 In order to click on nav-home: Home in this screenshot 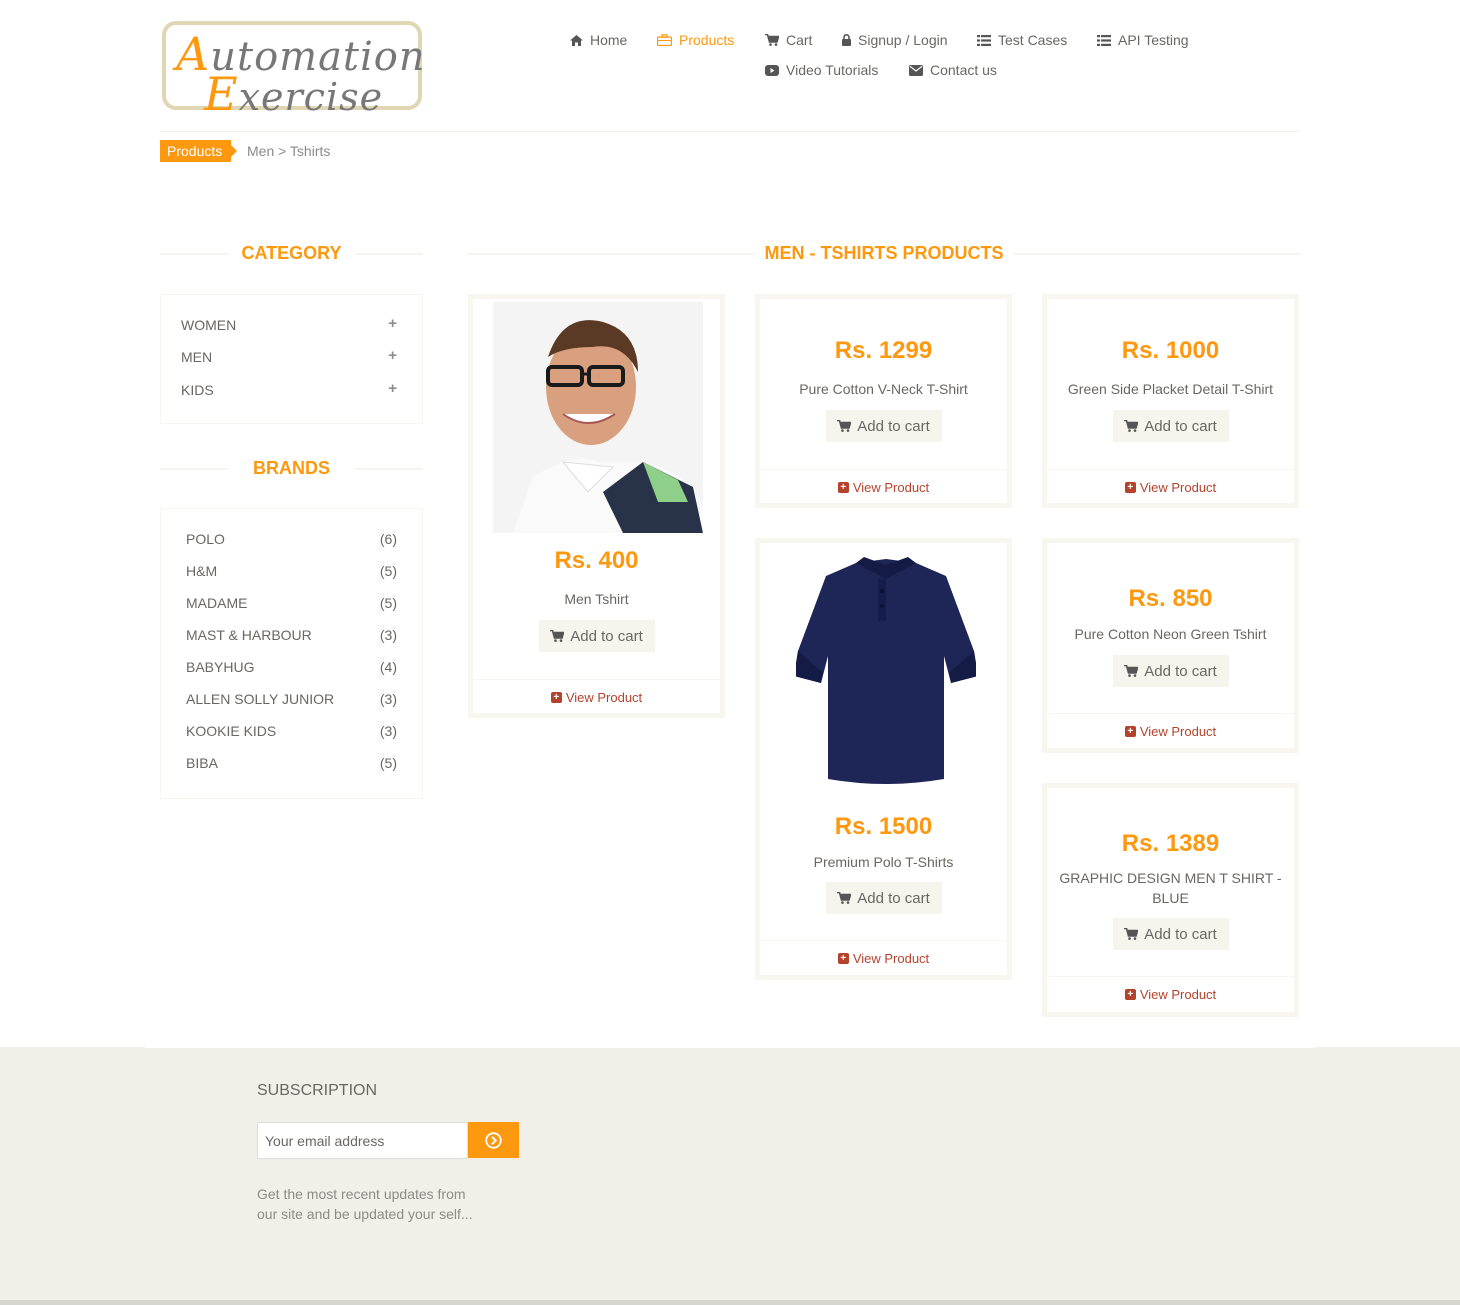, I will do `click(598, 40)`.